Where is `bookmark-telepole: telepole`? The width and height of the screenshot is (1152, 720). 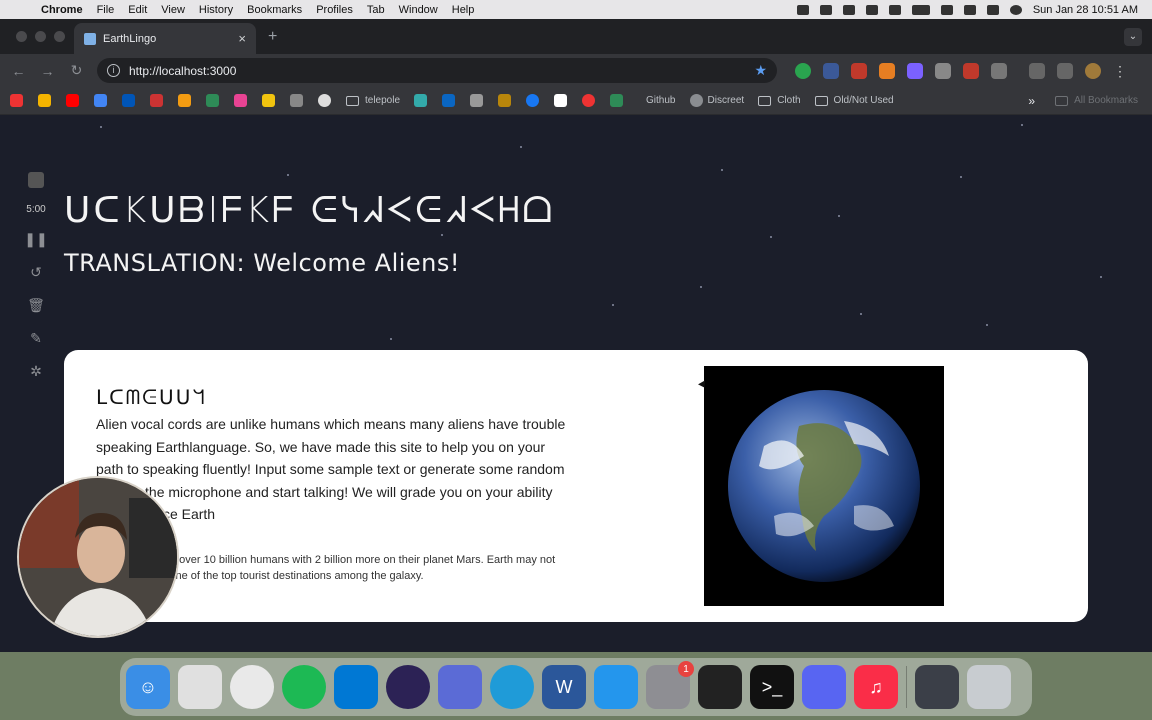
bookmark-telepole: telepole is located at coordinates (373, 100).